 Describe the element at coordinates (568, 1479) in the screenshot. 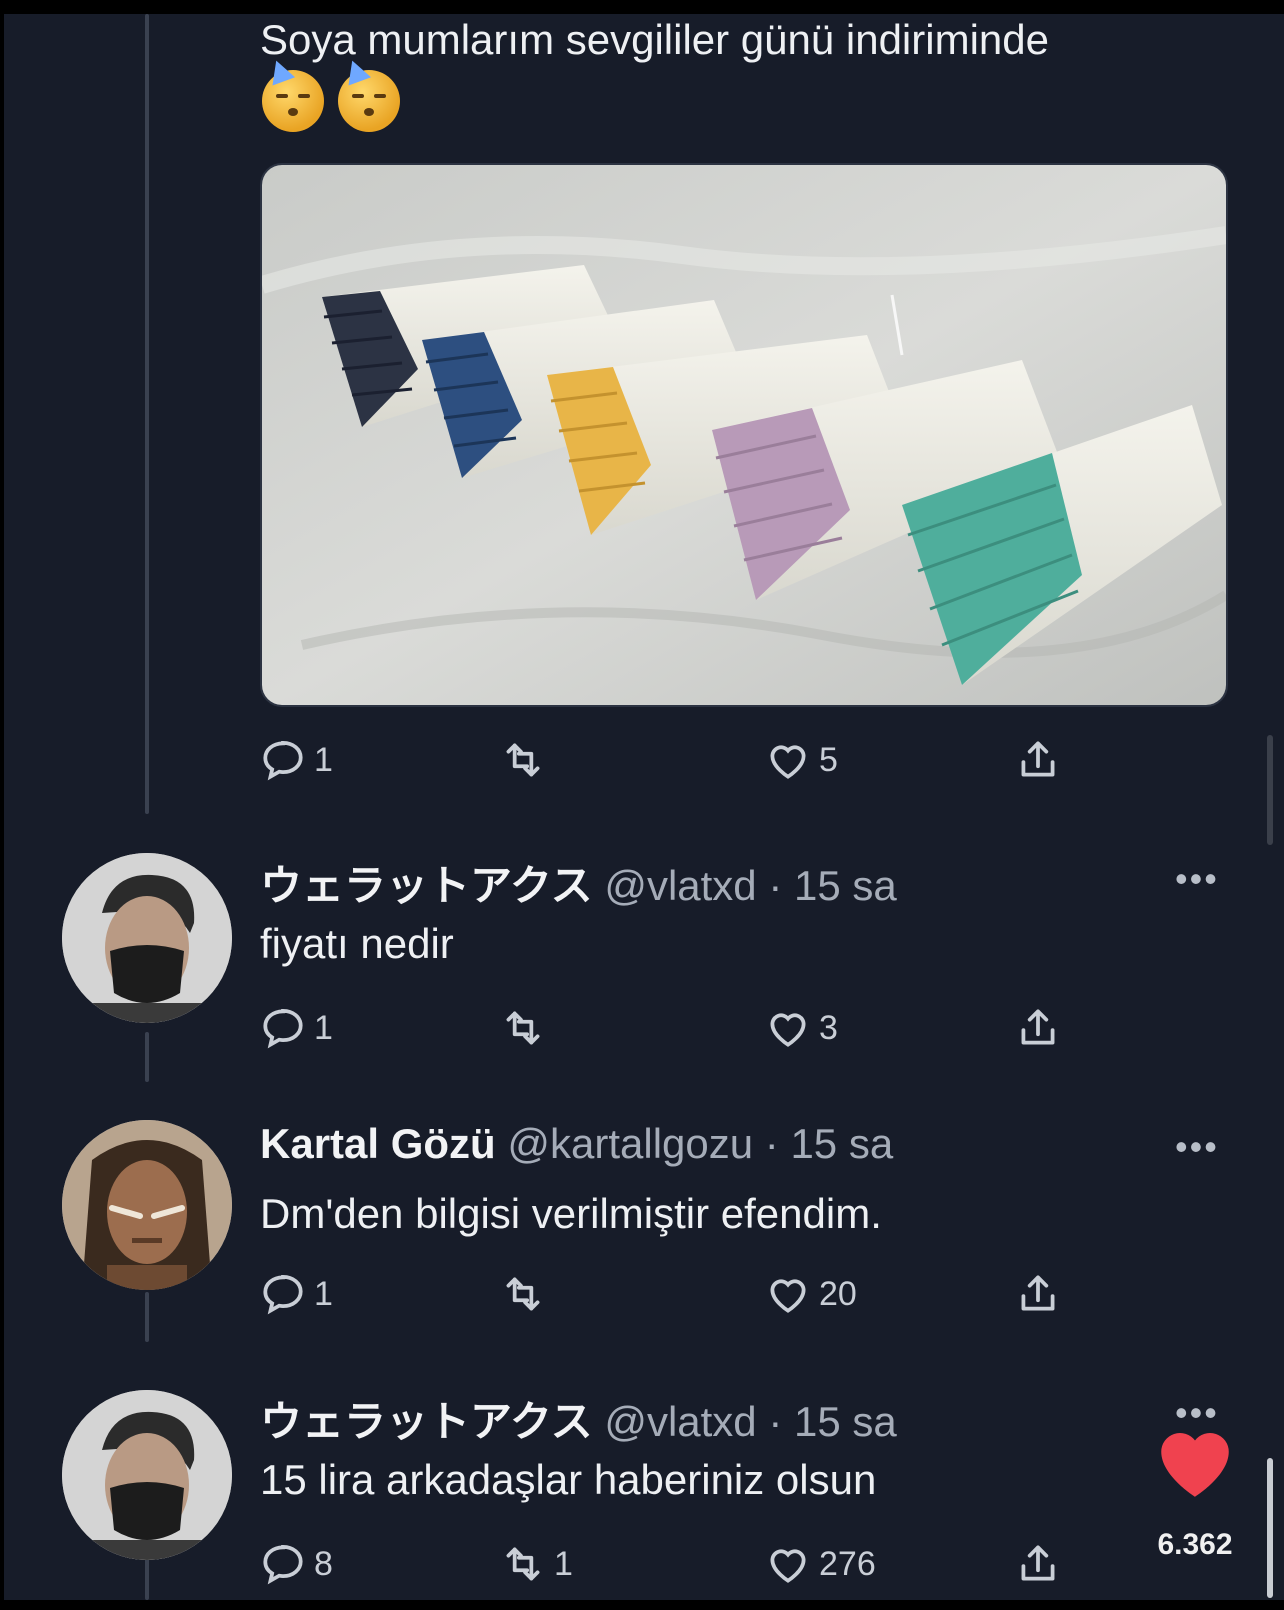

I see `reply-text: 15 lira arkadaşlar haberiniz olsun` at that location.